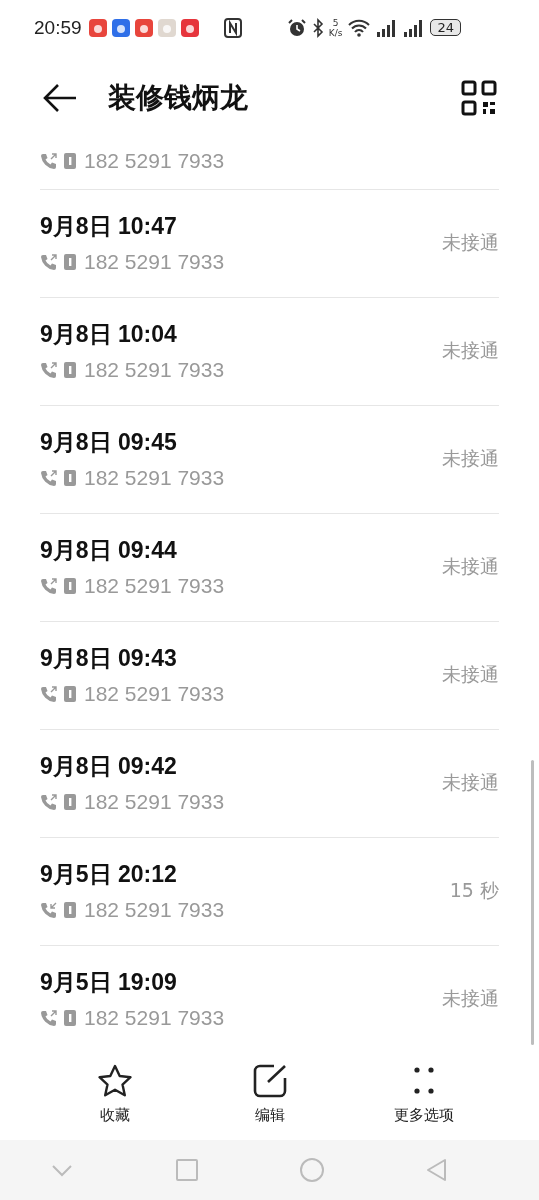 This screenshot has width=539, height=1200. What do you see at coordinates (109, 766) in the screenshot?
I see `call-time: 9月8日 09:42` at bounding box center [109, 766].